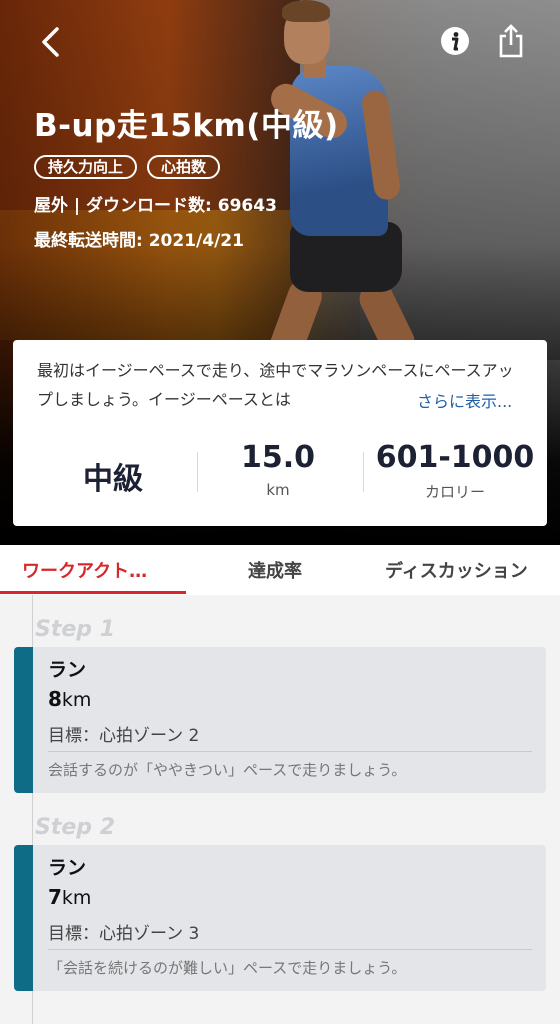  I want to click on share-icon, so click(511, 41).